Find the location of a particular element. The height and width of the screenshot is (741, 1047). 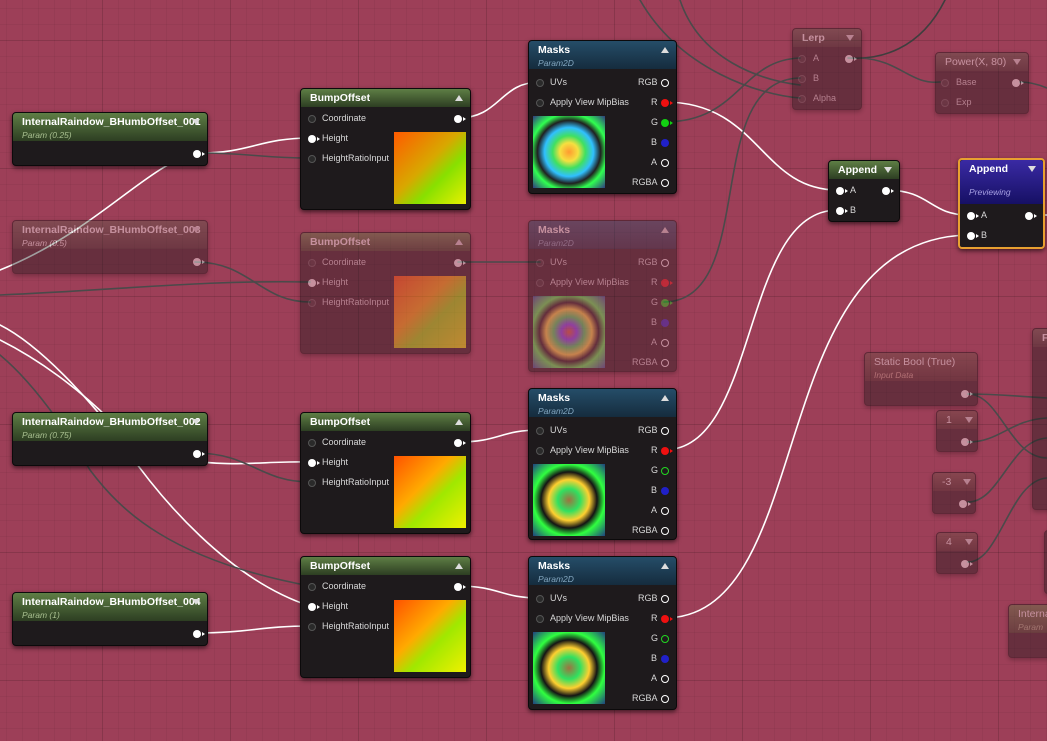

partial-param-node: Interna Param is located at coordinates (1027, 631).